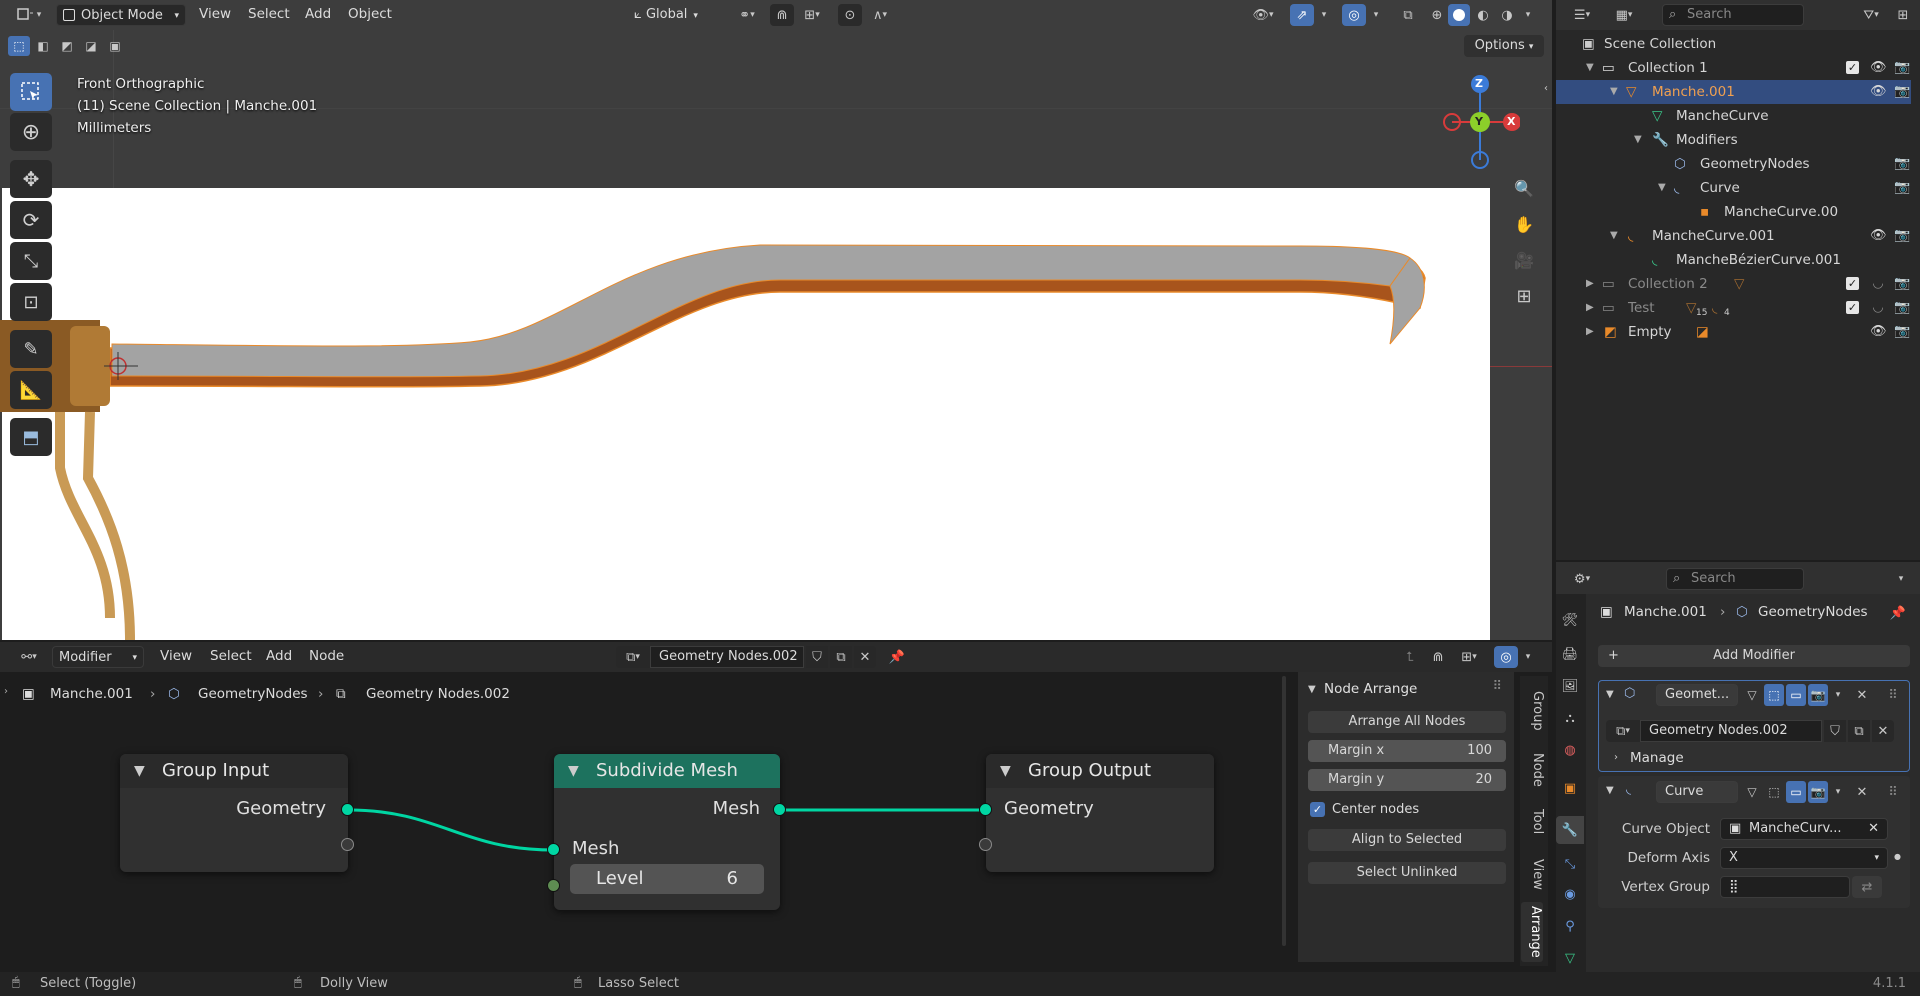  Describe the element at coordinates (1438, 657) in the screenshot. I see `node-snap-icon: ⋒` at that location.